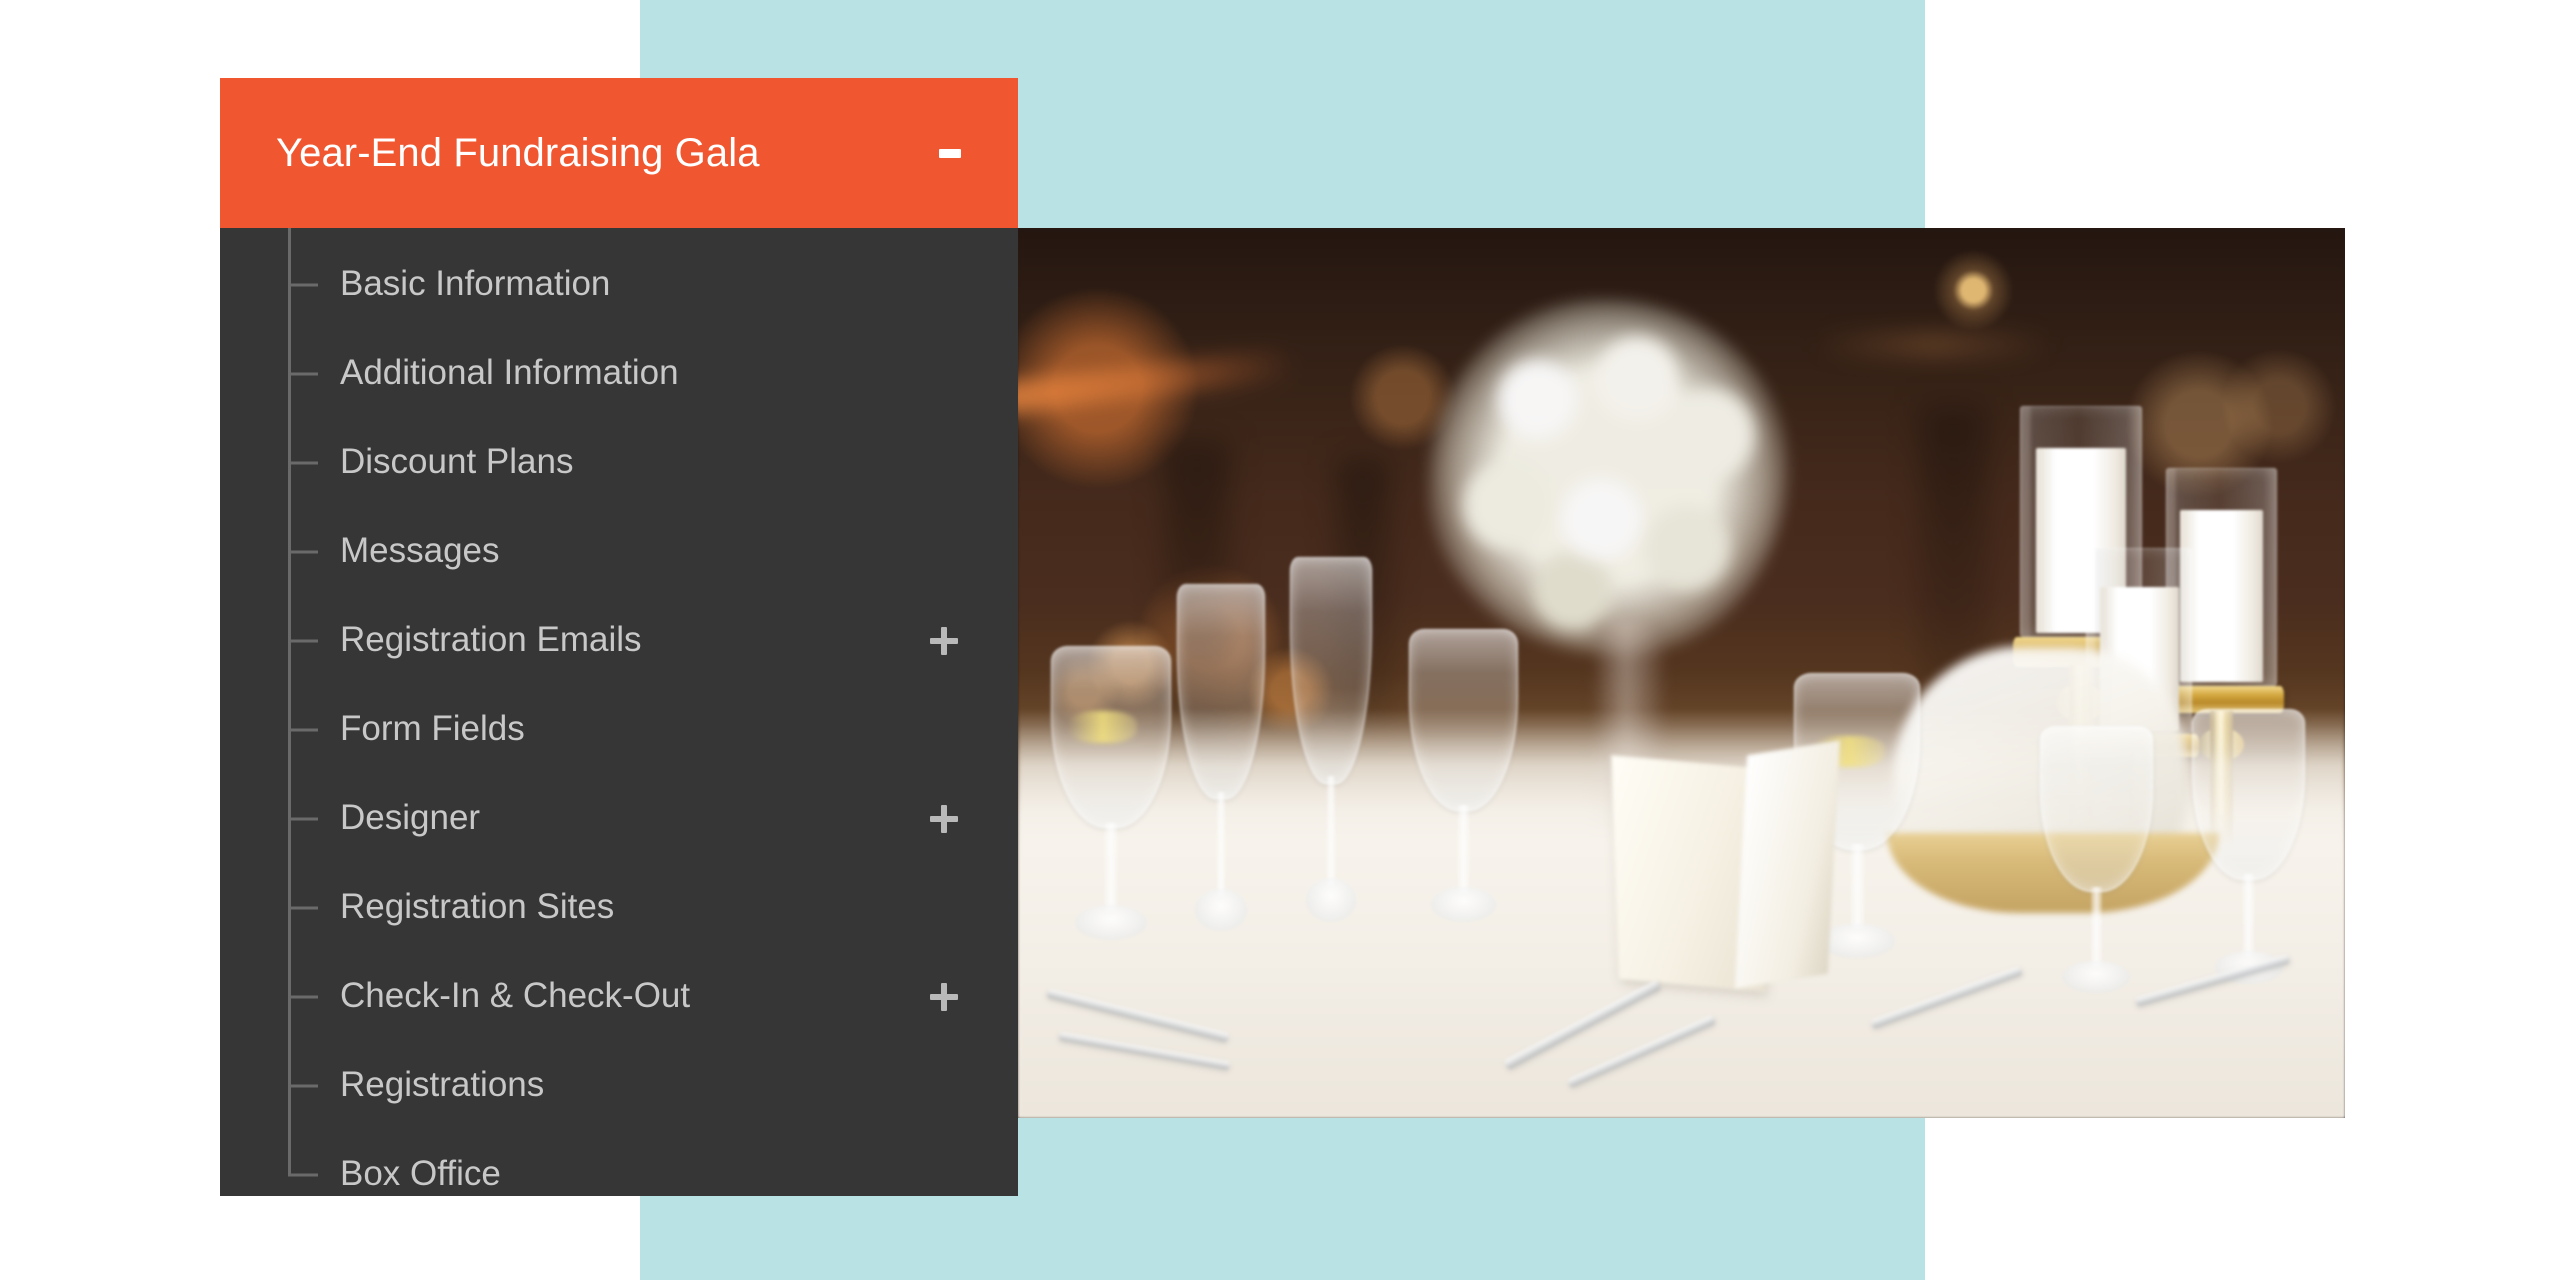 The width and height of the screenshot is (2560, 1280). I want to click on place-card, so click(1788, 864).